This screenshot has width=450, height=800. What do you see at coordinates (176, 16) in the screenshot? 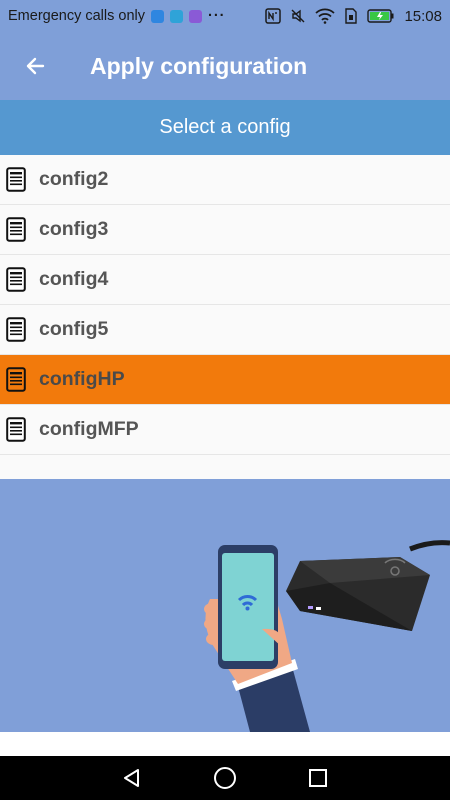
I see `gallery-app-icon` at bounding box center [176, 16].